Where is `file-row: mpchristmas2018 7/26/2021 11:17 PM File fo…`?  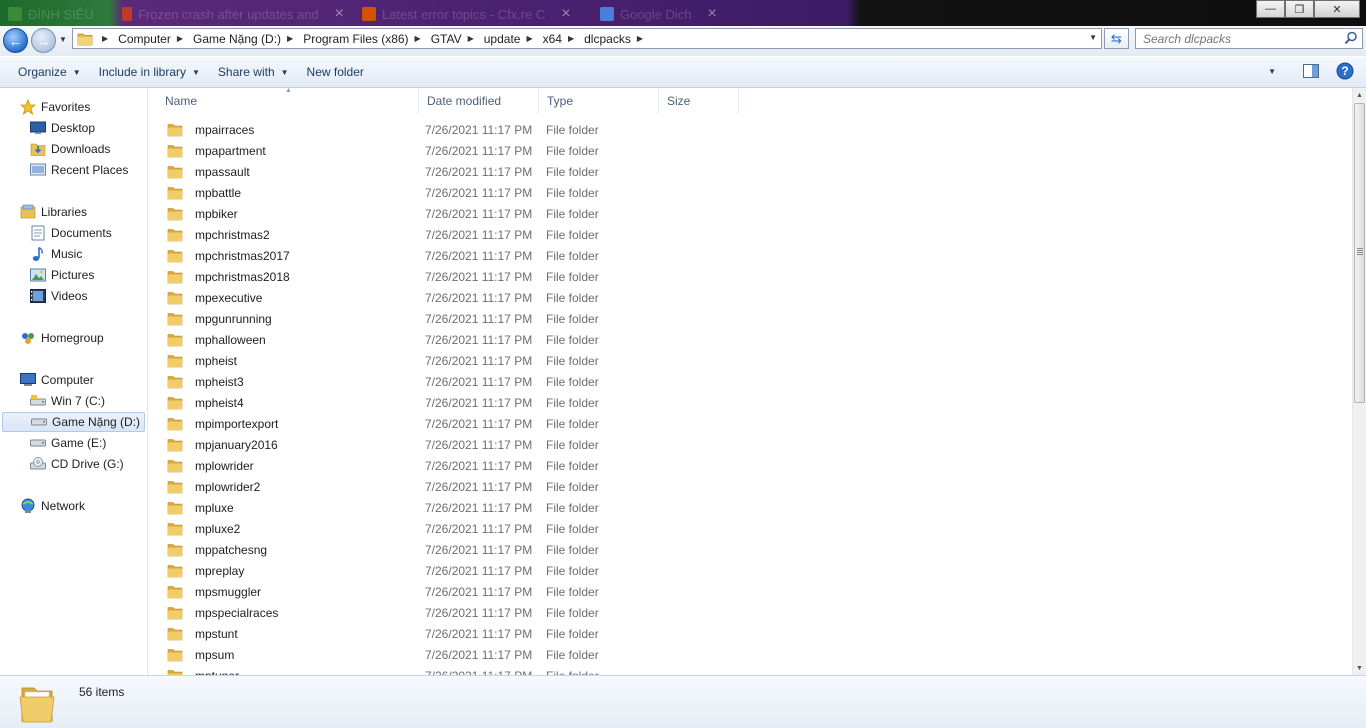 file-row: mpchristmas2018 7/26/2021 11:17 PM File fo… is located at coordinates (457, 276).